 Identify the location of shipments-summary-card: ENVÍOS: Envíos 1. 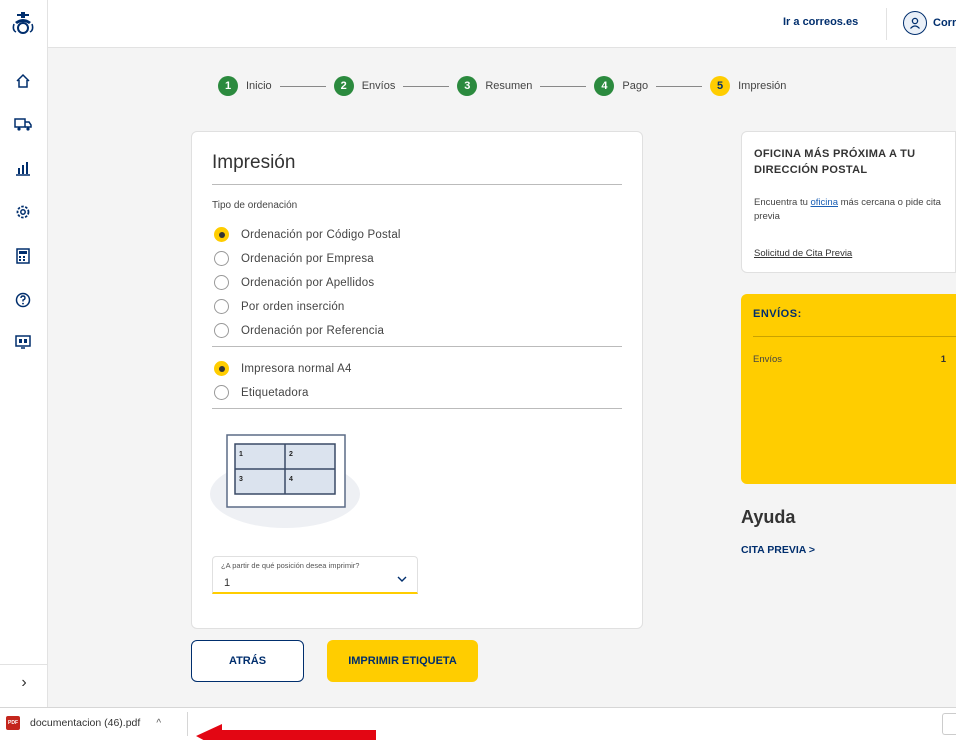
(848, 389).